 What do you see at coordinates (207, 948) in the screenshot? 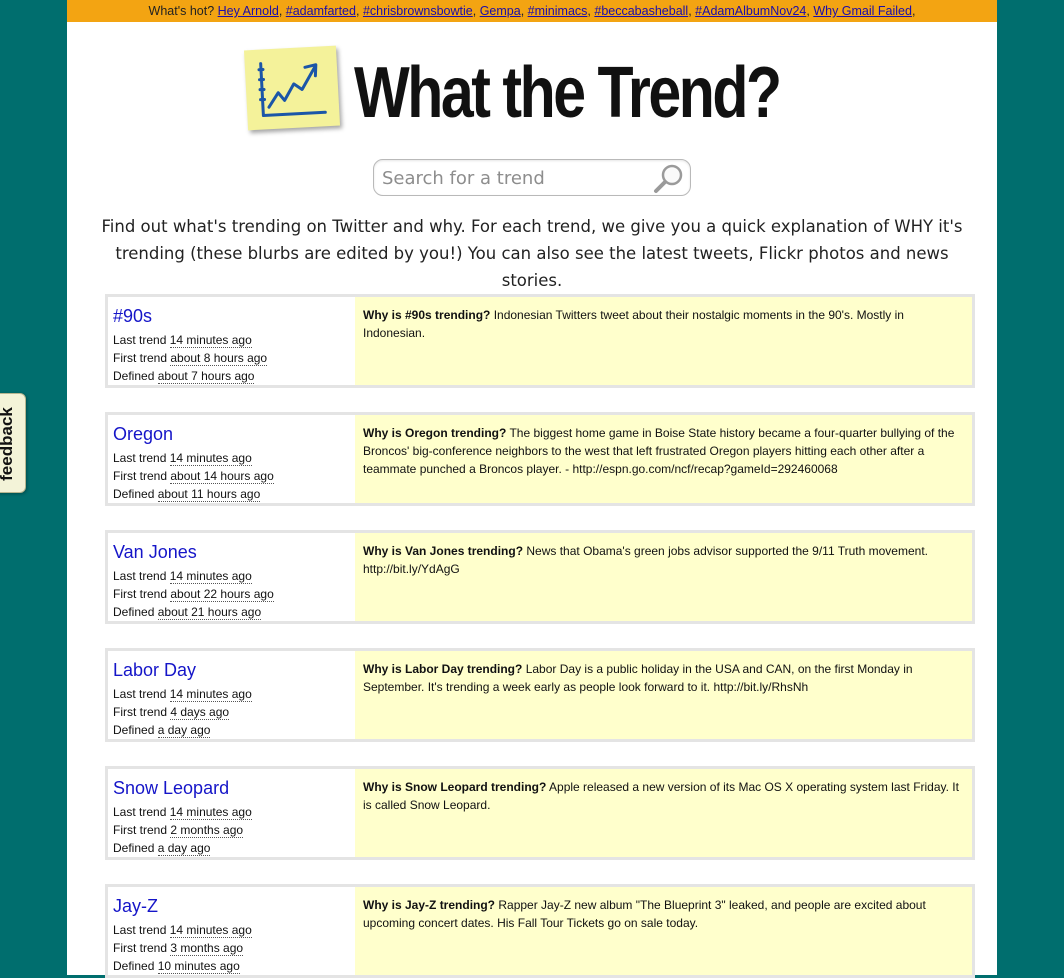
I see `first-trend-time: 3 months ago` at bounding box center [207, 948].